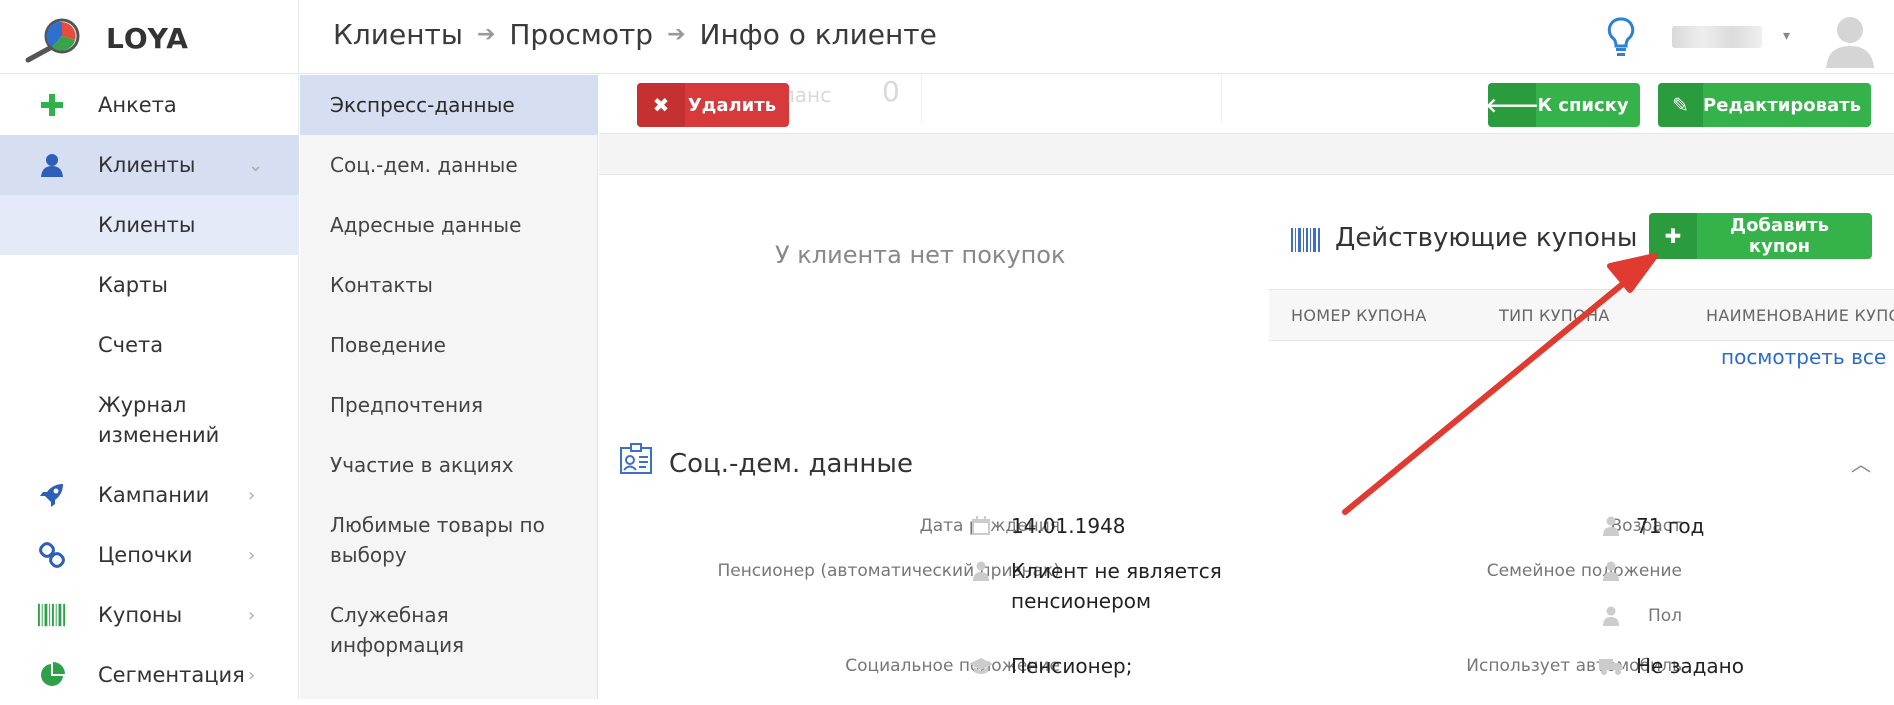  I want to click on calendar-icon, so click(981, 525).